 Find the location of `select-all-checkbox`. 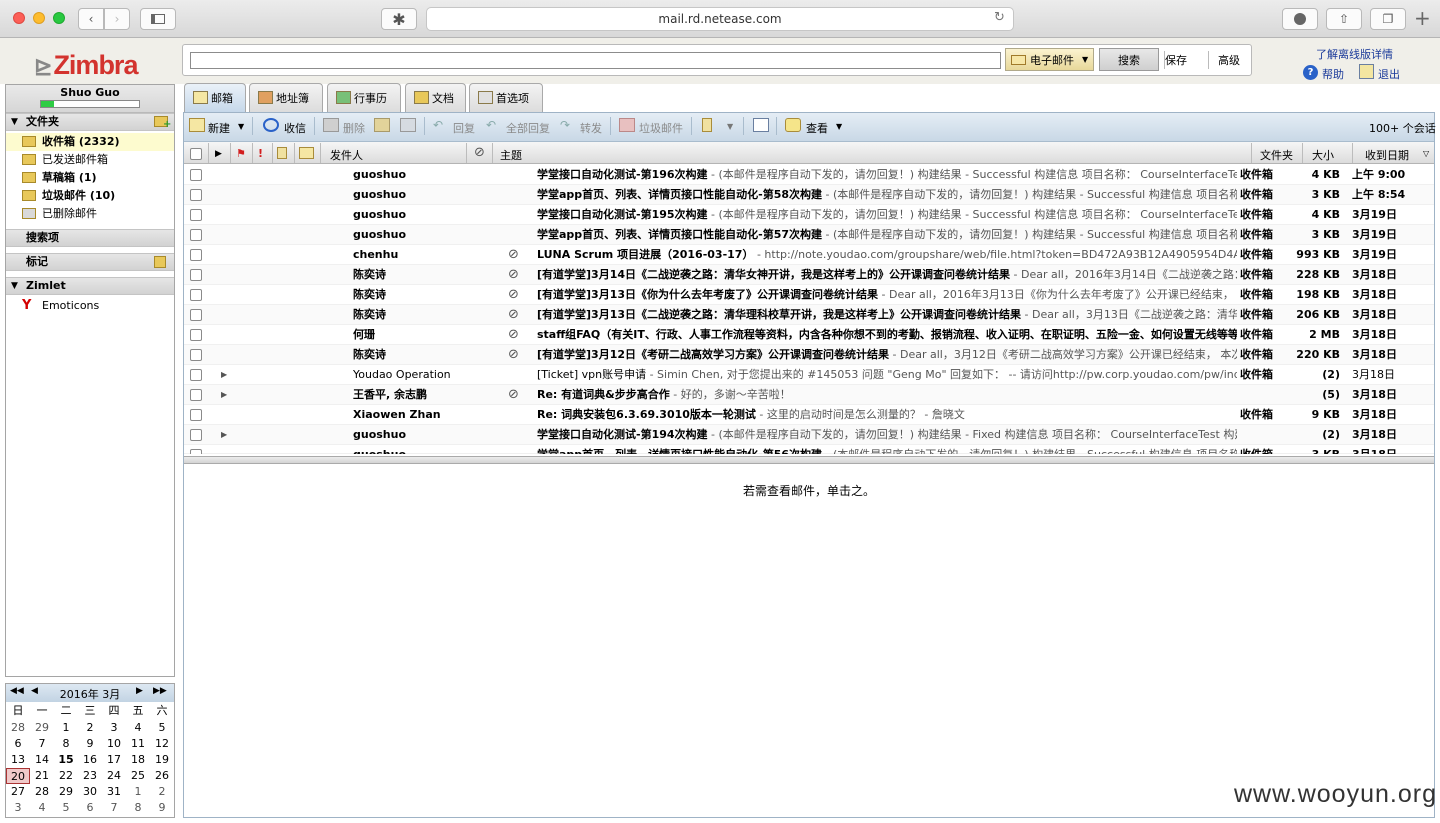

select-all-checkbox is located at coordinates (196, 154).